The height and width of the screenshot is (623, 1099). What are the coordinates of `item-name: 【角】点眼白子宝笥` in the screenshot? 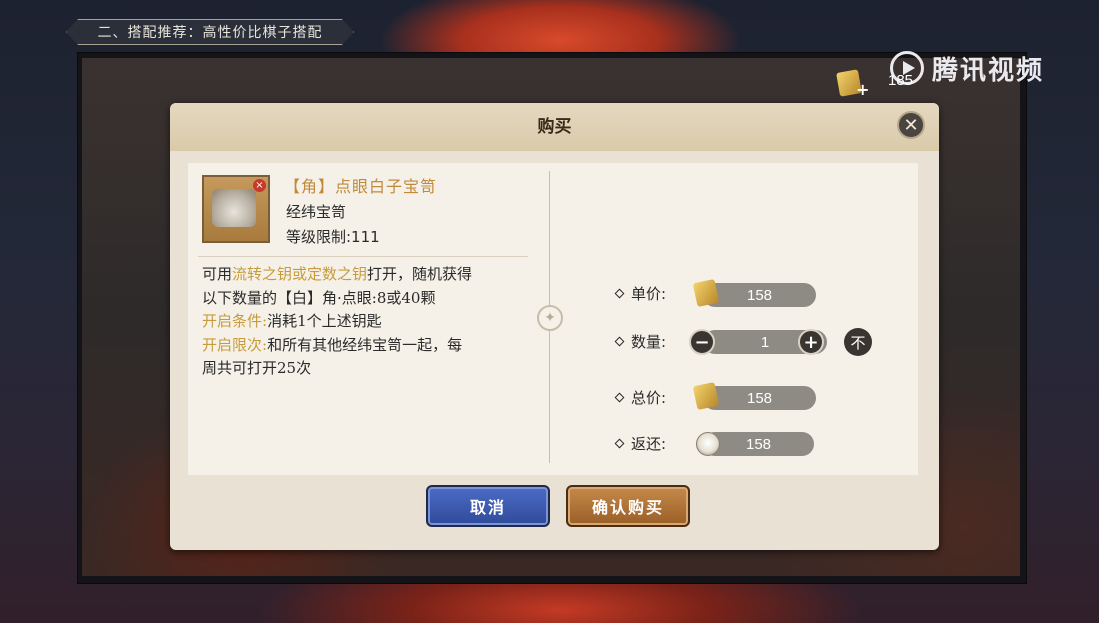 It's located at (361, 186).